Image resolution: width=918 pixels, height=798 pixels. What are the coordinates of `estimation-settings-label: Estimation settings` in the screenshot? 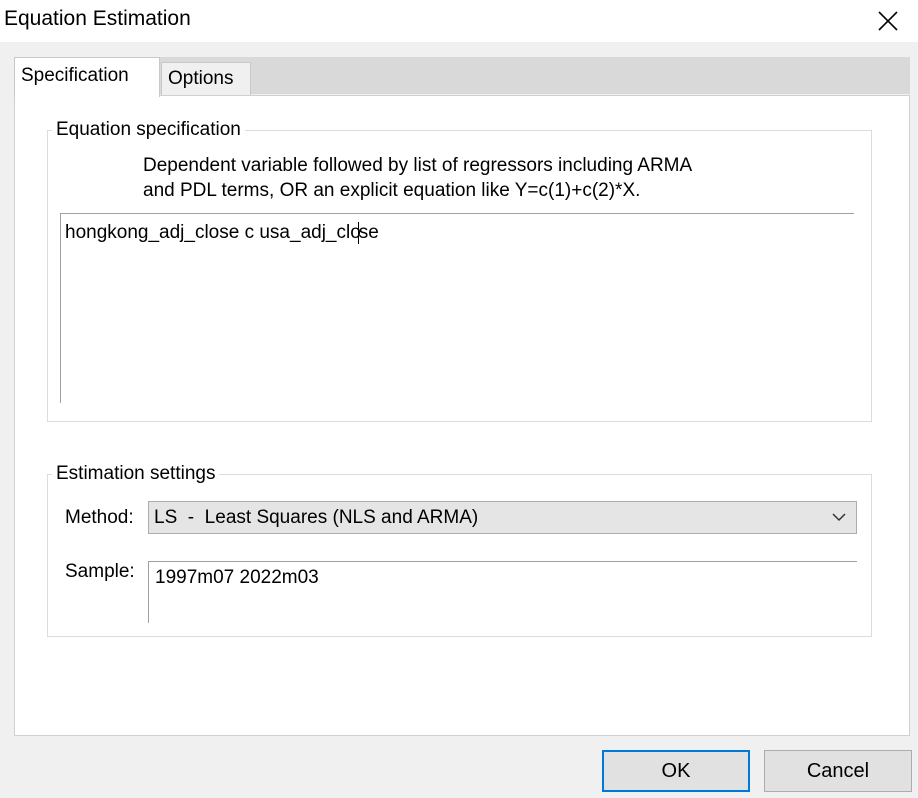 It's located at (136, 474).